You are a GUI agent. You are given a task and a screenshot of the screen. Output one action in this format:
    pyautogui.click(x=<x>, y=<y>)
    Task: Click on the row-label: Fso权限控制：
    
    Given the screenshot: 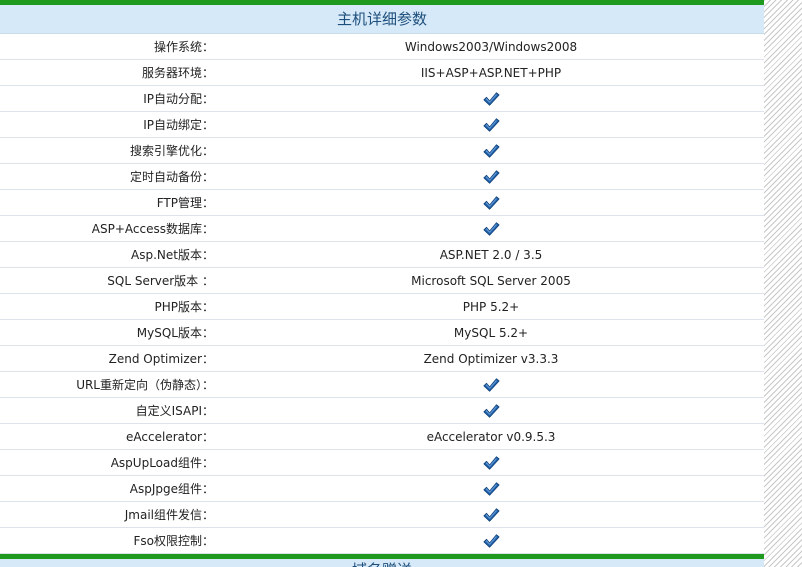 What is the action you would take?
    pyautogui.click(x=174, y=541)
    